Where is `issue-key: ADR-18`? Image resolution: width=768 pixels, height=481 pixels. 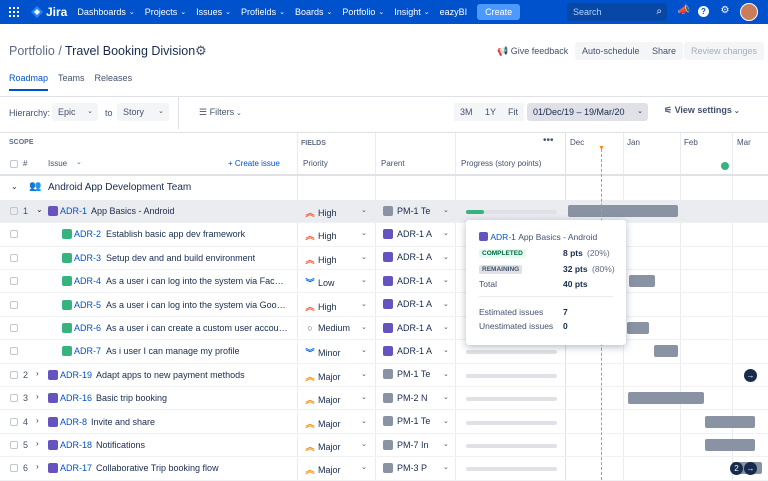 issue-key: ADR-18 is located at coordinates (76, 445).